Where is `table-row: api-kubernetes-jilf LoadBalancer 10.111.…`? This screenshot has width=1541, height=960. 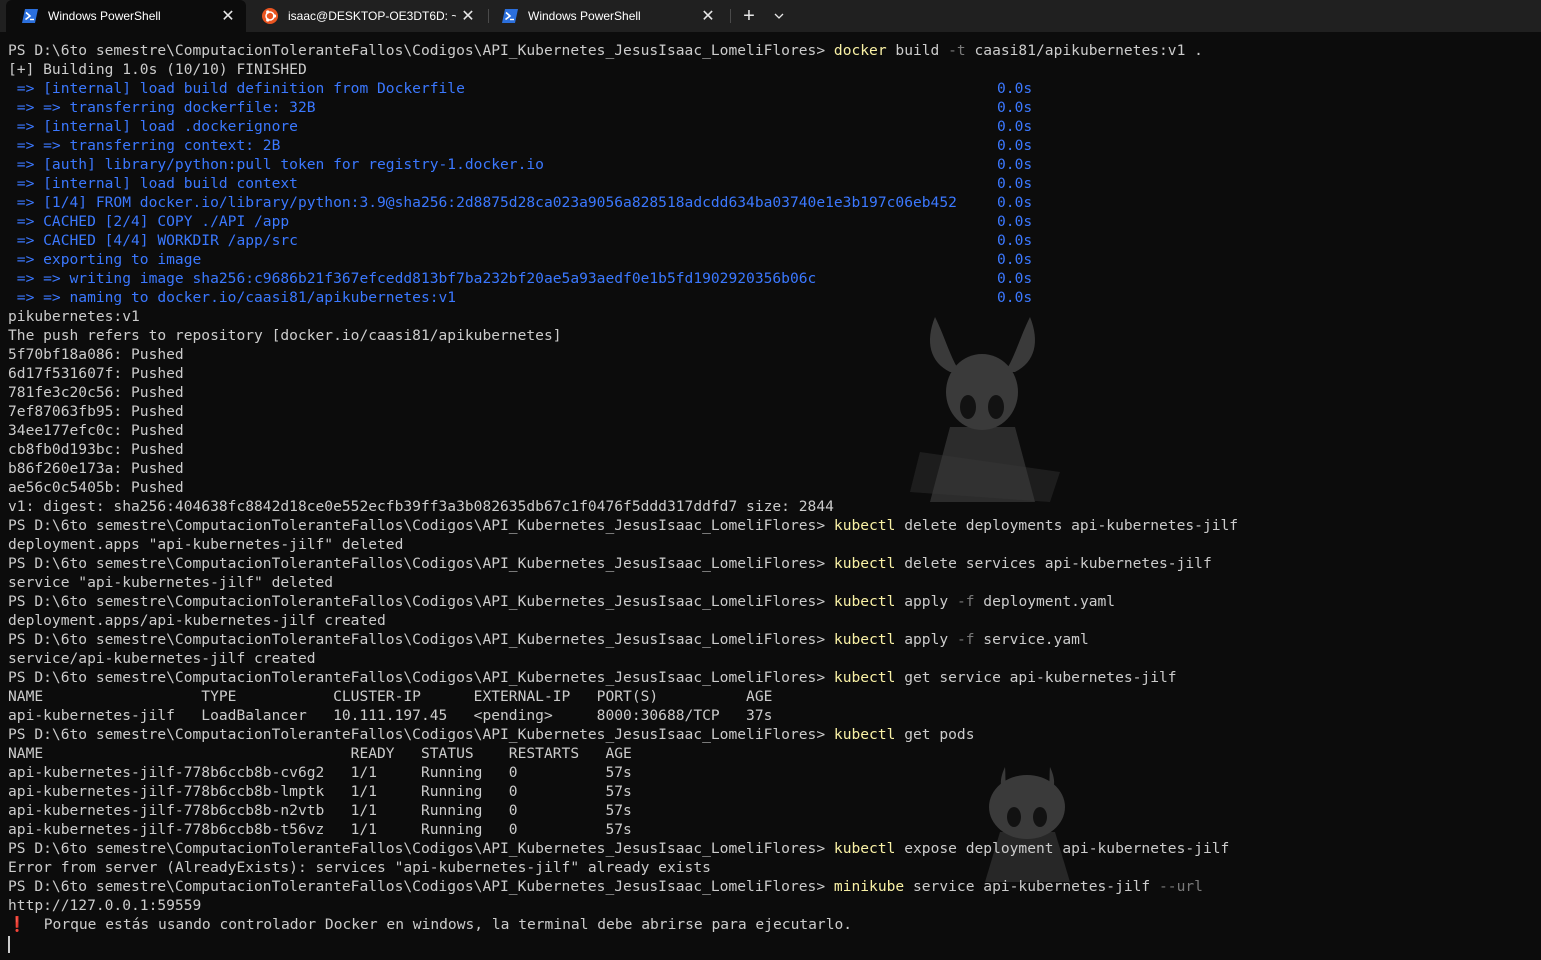
table-row: api-kubernetes-jilf LoadBalancer 10.111.… is located at coordinates (390, 715).